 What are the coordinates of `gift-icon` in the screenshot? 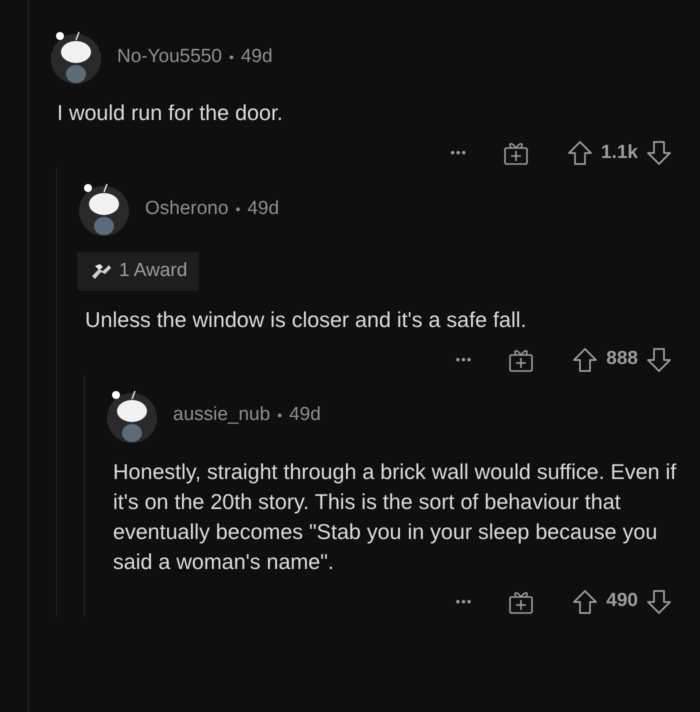 It's located at (516, 153).